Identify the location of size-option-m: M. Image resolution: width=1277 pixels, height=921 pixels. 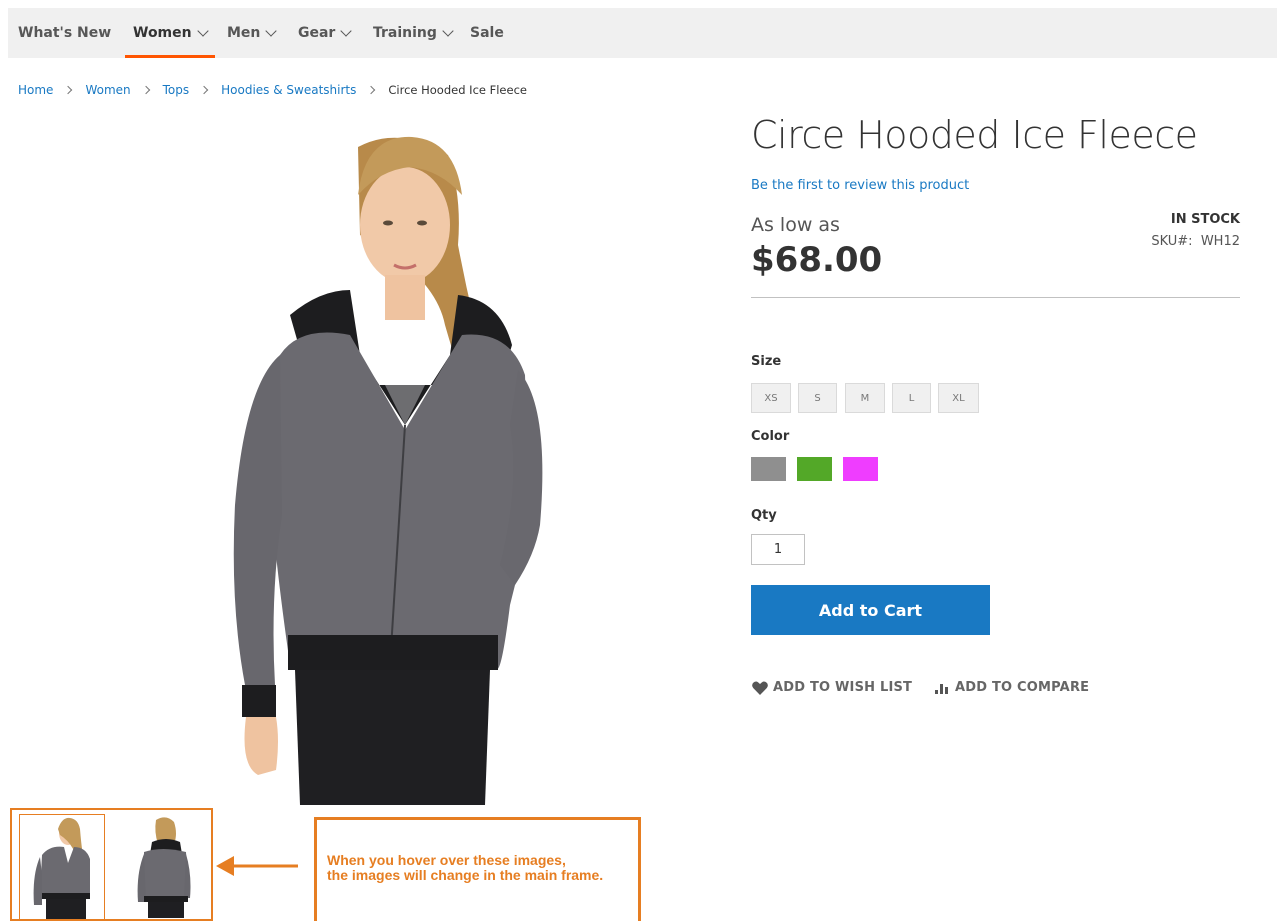
(865, 398).